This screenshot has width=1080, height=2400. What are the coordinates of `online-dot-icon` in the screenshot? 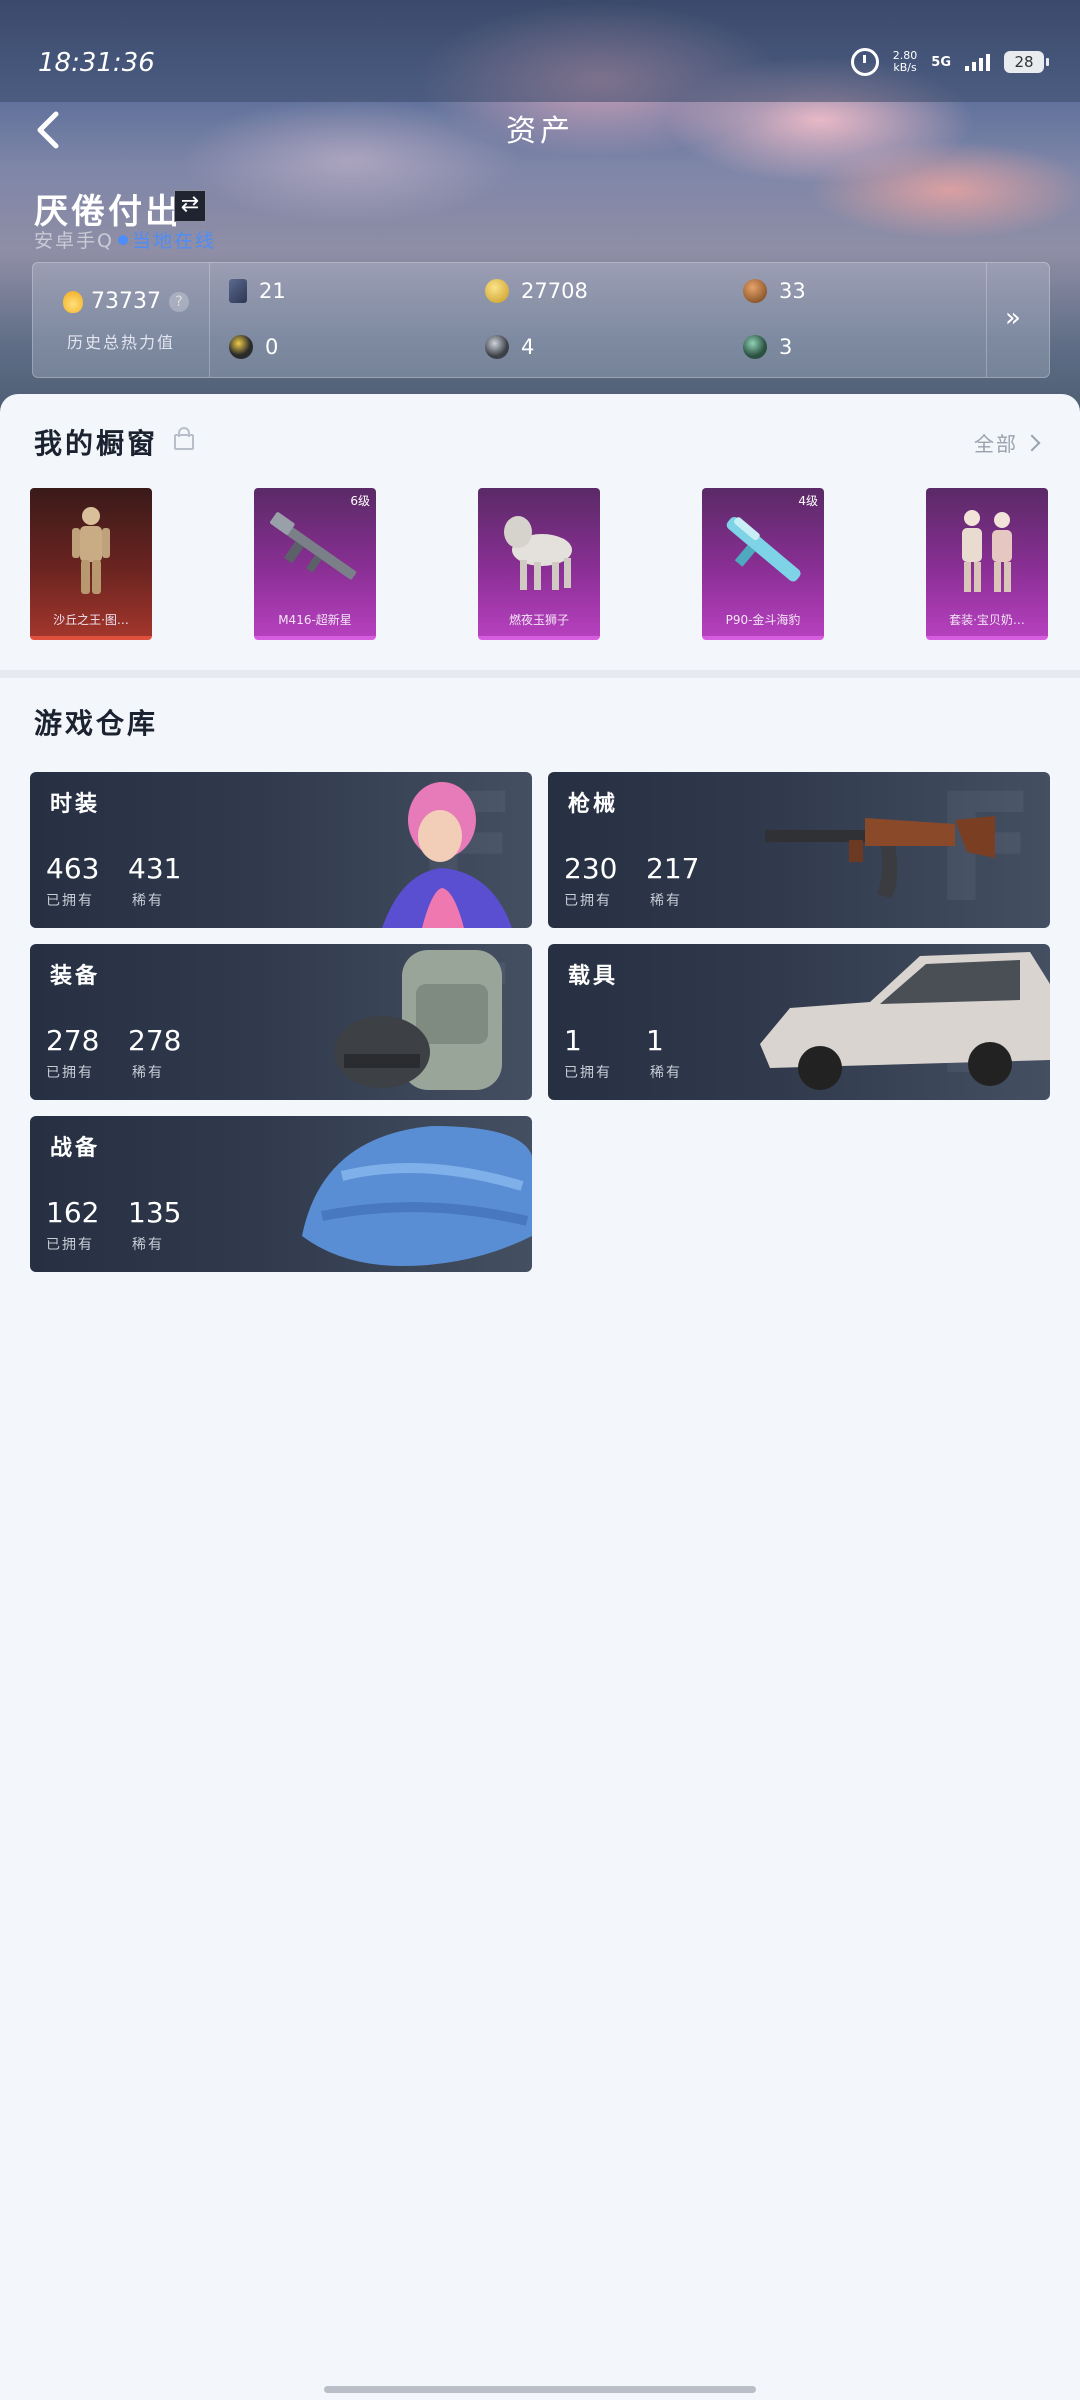 It's located at (122, 240).